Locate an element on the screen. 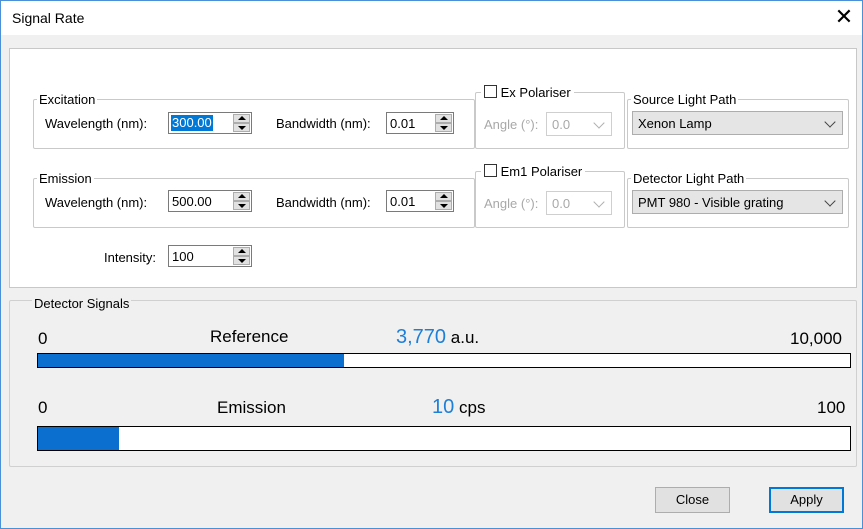  ex-polariser-label: Ex Polariser is located at coordinates (536, 92).